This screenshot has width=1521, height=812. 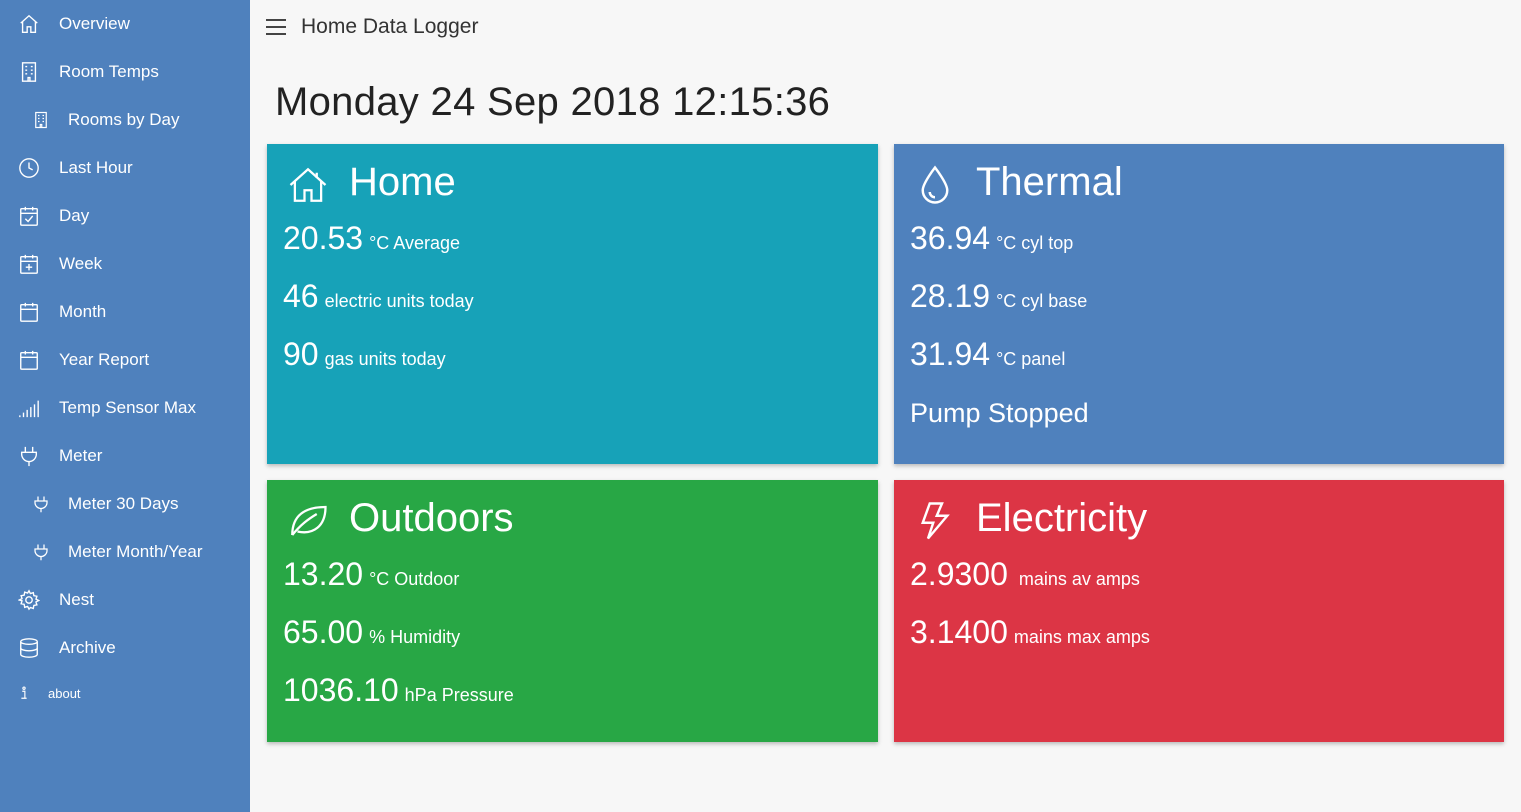 I want to click on sidebar-item-label: Nest, so click(x=76, y=599).